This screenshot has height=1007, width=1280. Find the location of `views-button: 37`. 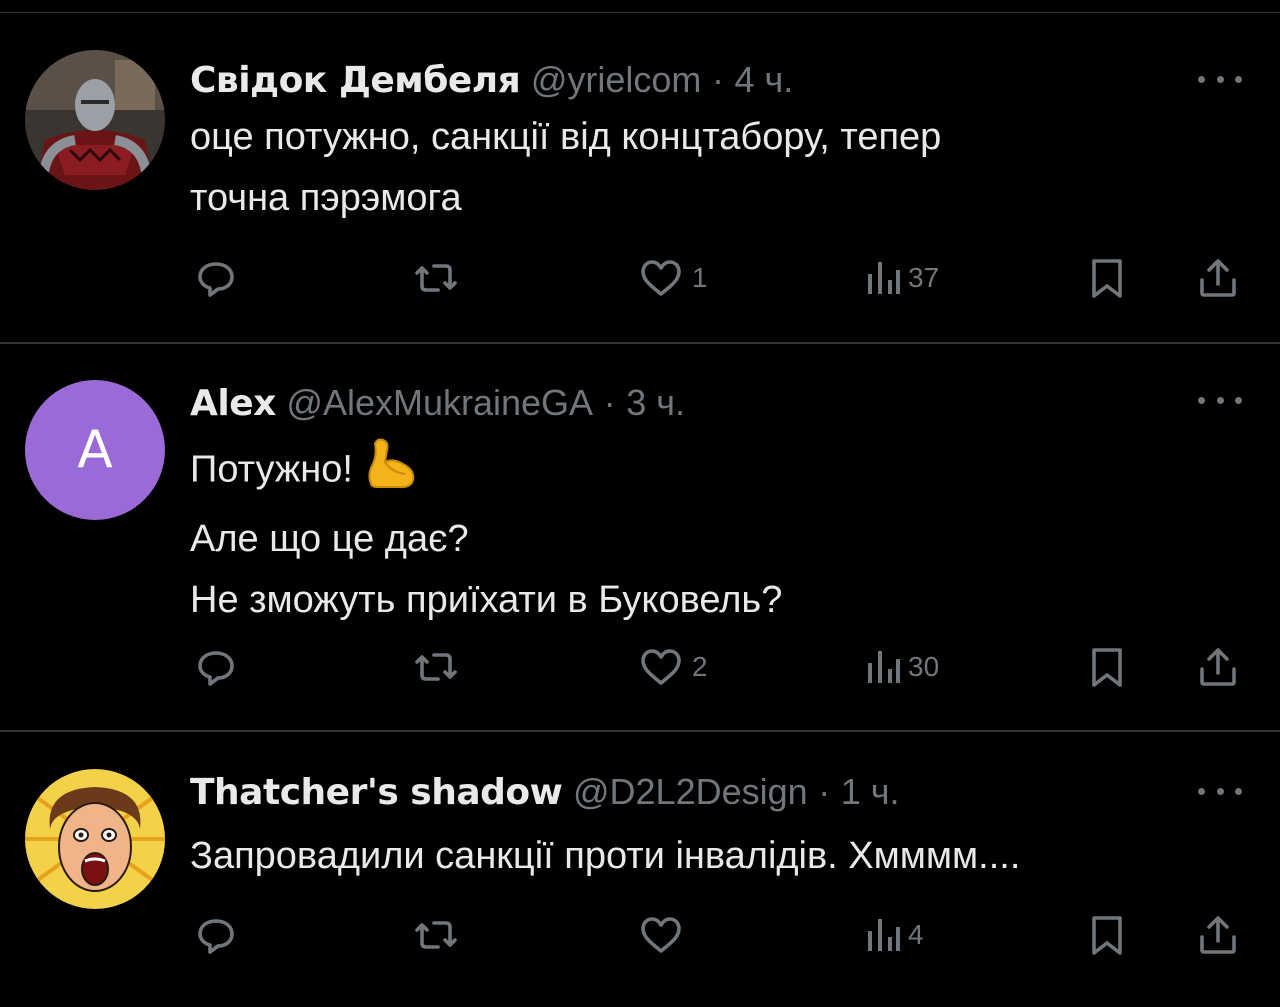

views-button: 37 is located at coordinates (900, 278).